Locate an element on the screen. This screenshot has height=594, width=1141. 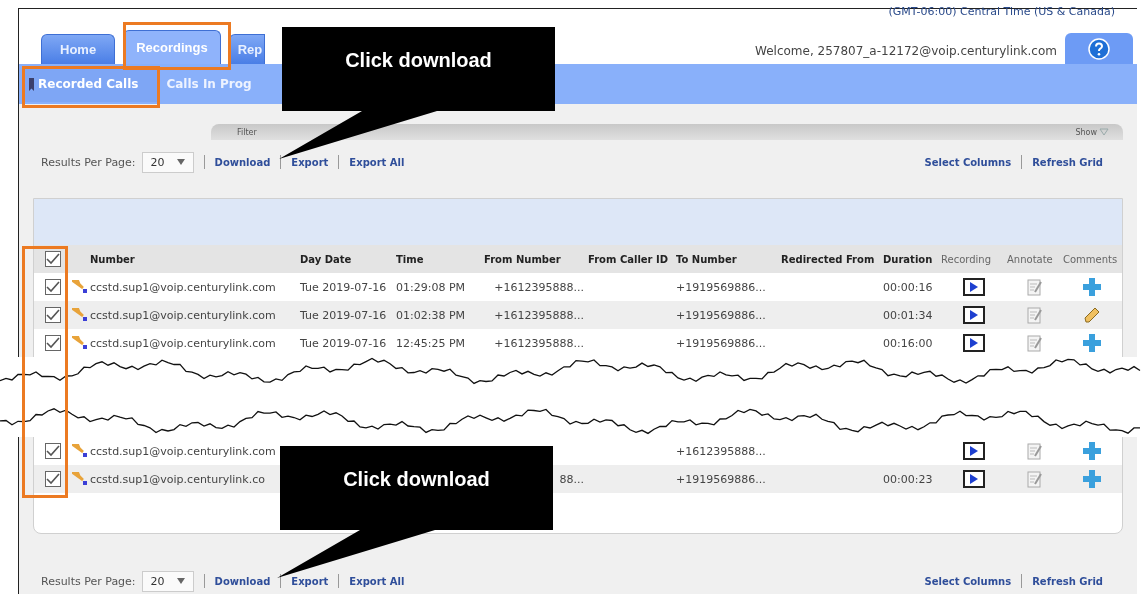
table-cell: 12:45:25 PM is located at coordinates (431, 343).